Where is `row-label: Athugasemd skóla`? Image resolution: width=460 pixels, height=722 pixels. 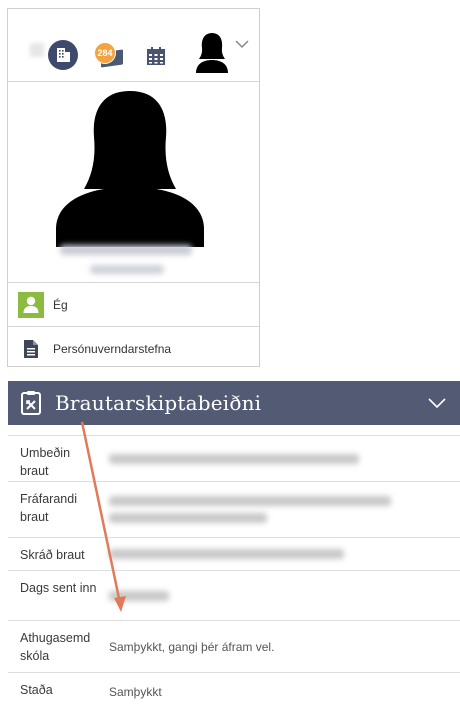
row-label: Athugasemd skóla is located at coordinates (55, 647).